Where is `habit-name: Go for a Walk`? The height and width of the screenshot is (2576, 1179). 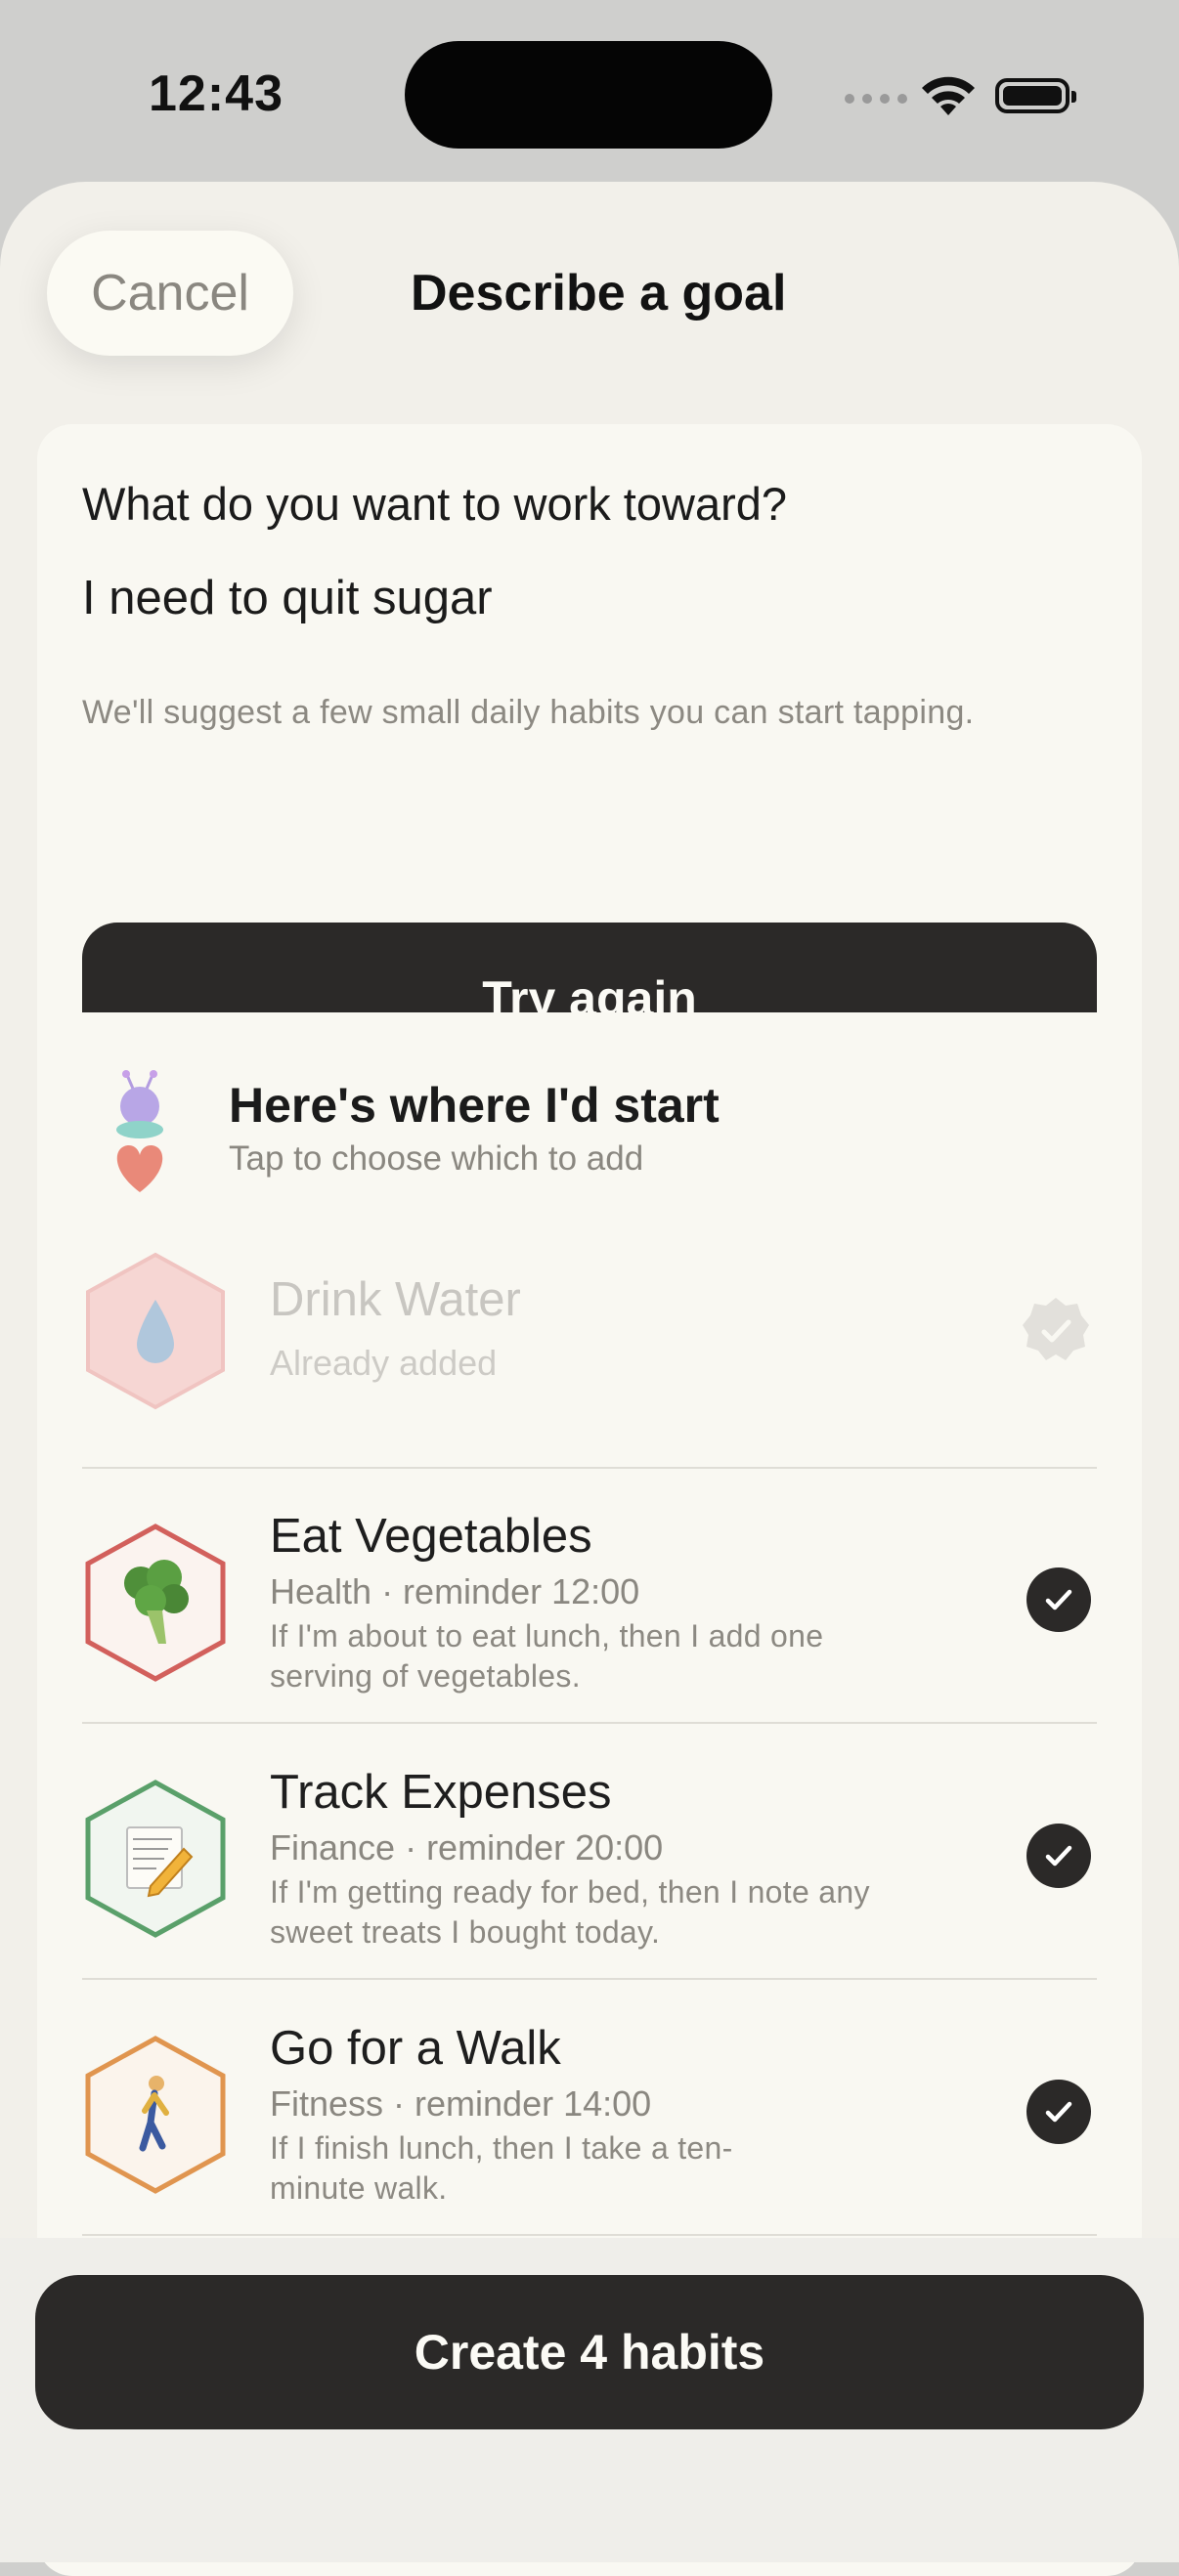
habit-name: Go for a Walk is located at coordinates (415, 2048).